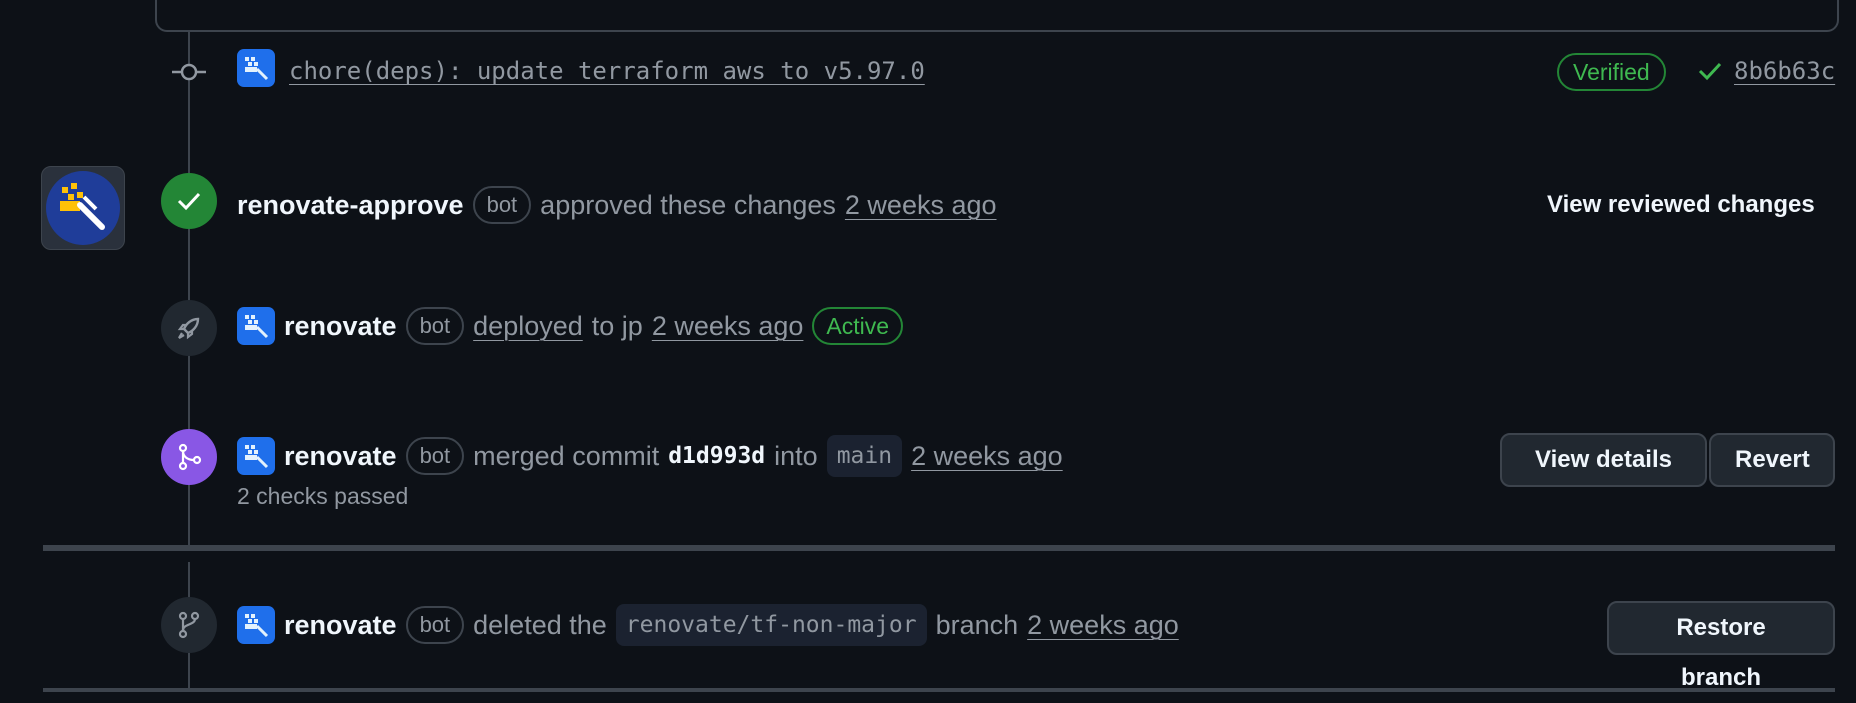  I want to click on git-branch-icon, so click(189, 625).